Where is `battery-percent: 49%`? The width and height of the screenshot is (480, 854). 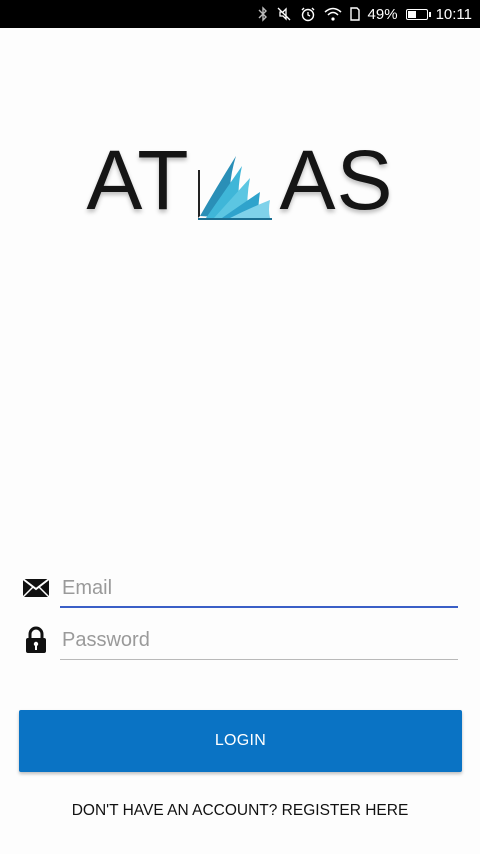 battery-percent: 49% is located at coordinates (382, 14).